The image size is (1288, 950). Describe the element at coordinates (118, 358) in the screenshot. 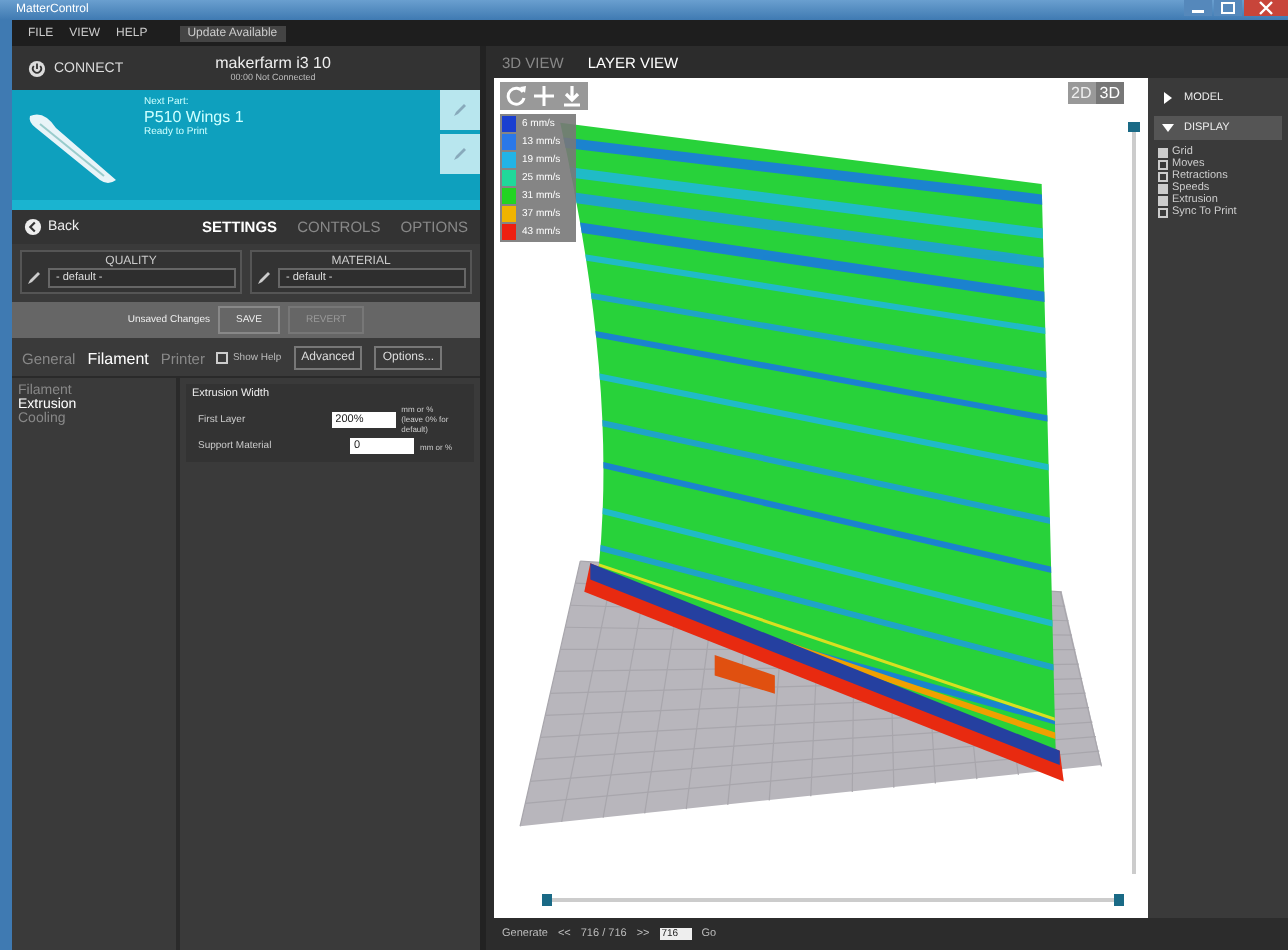

I see `section-tab: Filament` at that location.